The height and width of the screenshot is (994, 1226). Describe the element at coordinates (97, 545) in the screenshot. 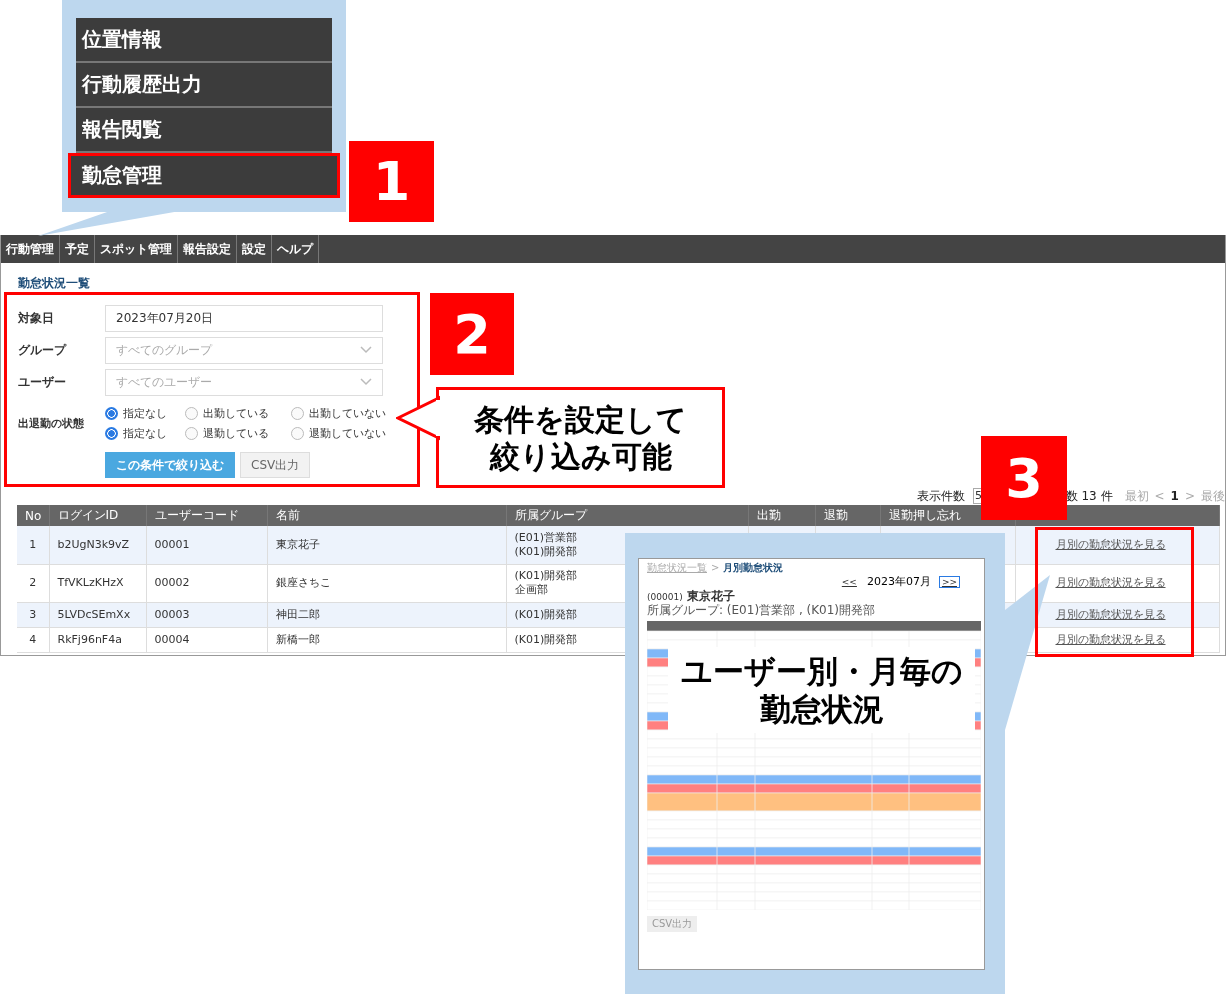

I see `table-cell: b2UgN3k9vZ` at that location.